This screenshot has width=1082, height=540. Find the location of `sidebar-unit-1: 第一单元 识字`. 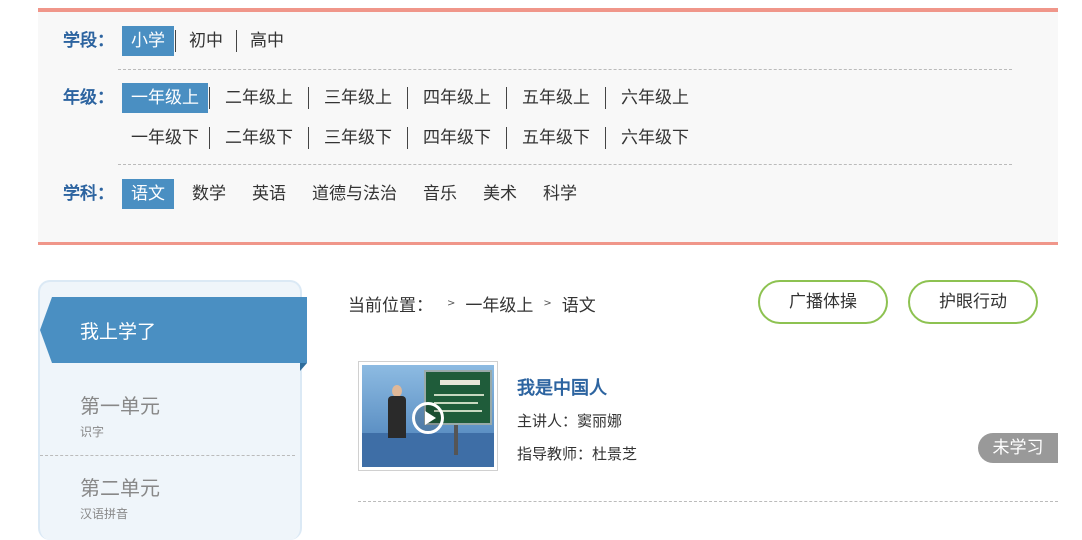

sidebar-unit-1: 第一单元 识字 is located at coordinates (120, 415).